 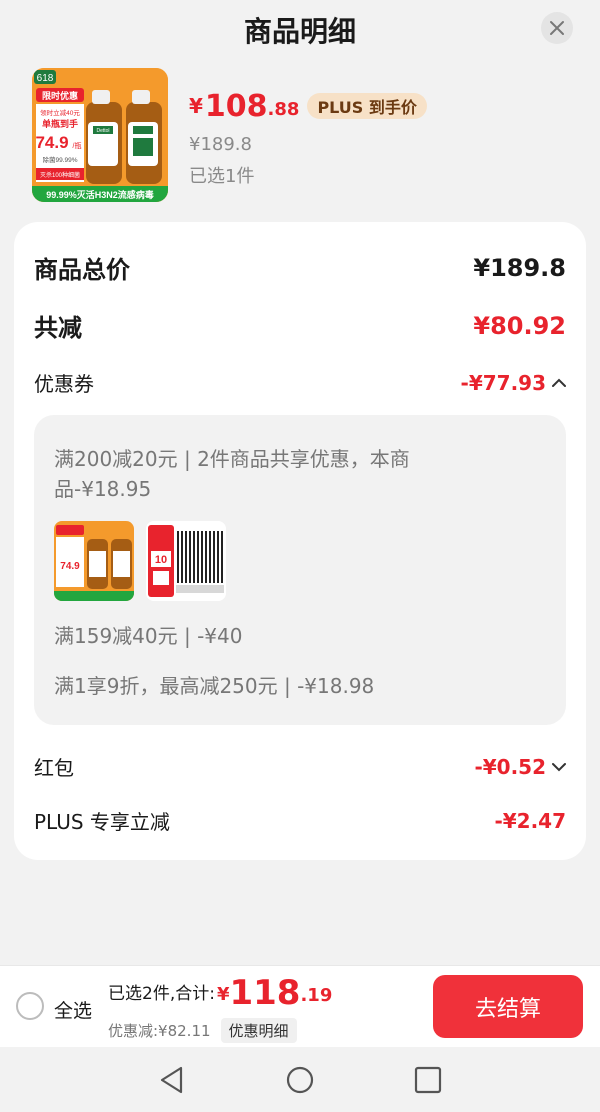 I want to click on chevron-down-icon, so click(x=559, y=766).